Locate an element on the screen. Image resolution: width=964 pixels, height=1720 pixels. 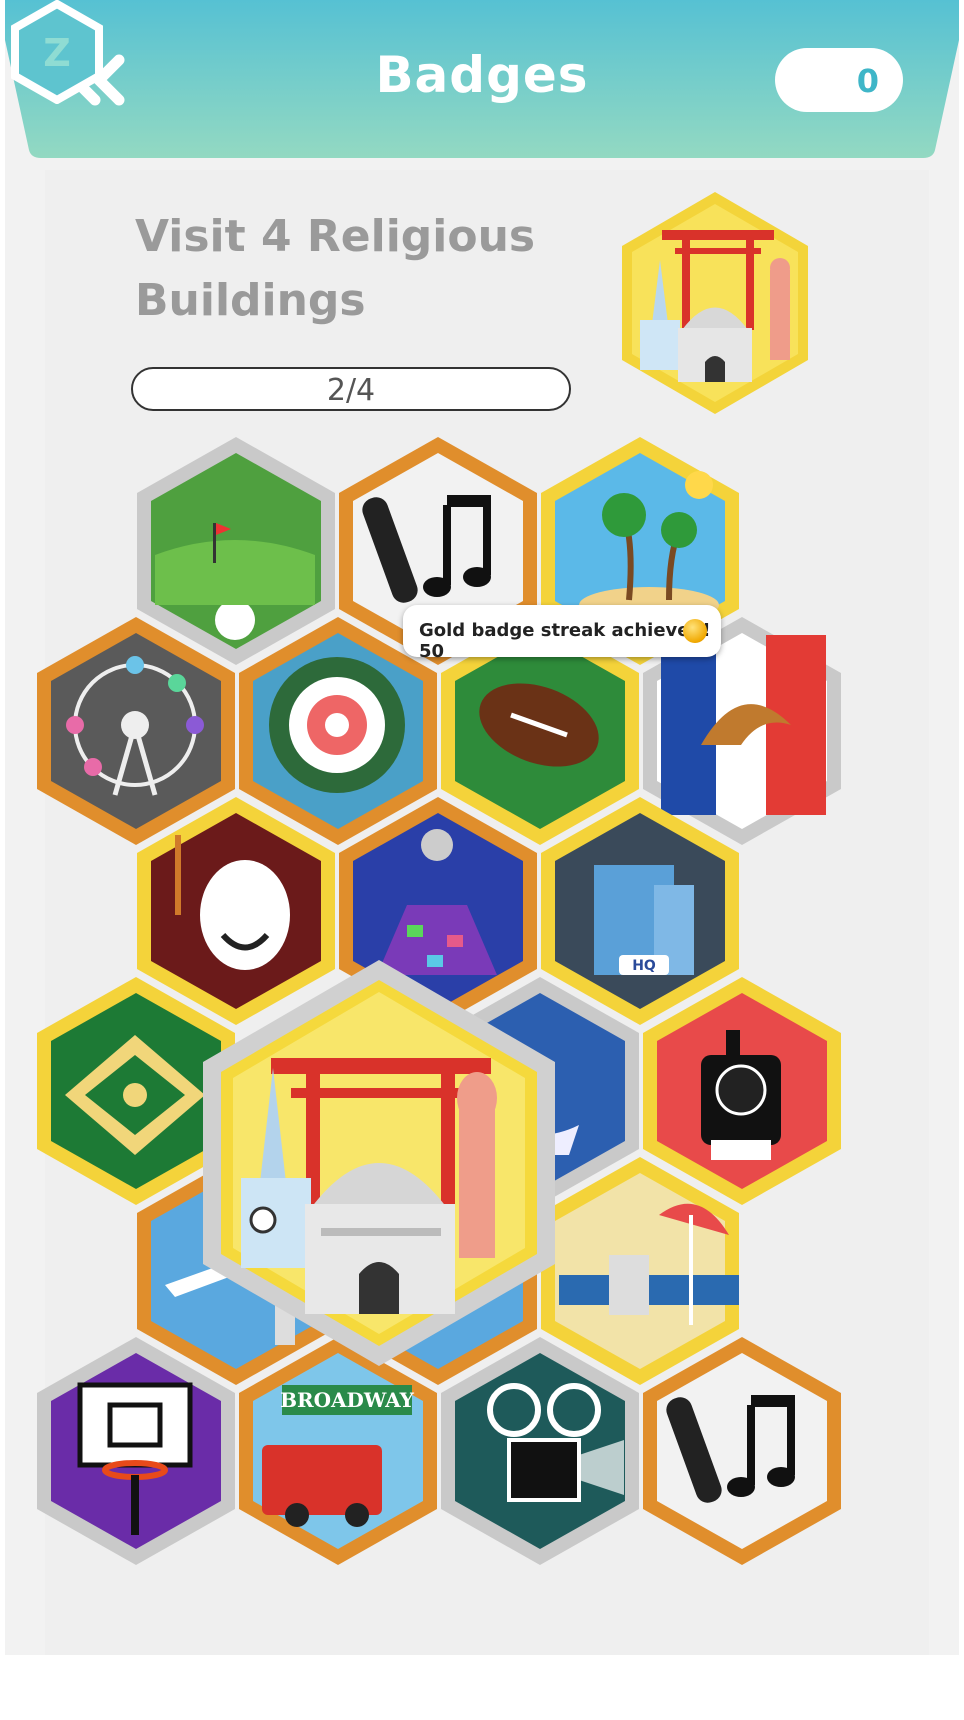
coin-count: 0 is located at coordinates (867, 81).